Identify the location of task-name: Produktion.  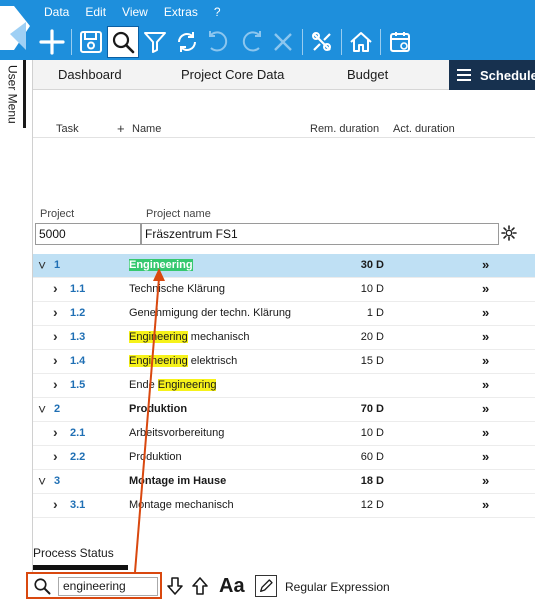
(158, 409).